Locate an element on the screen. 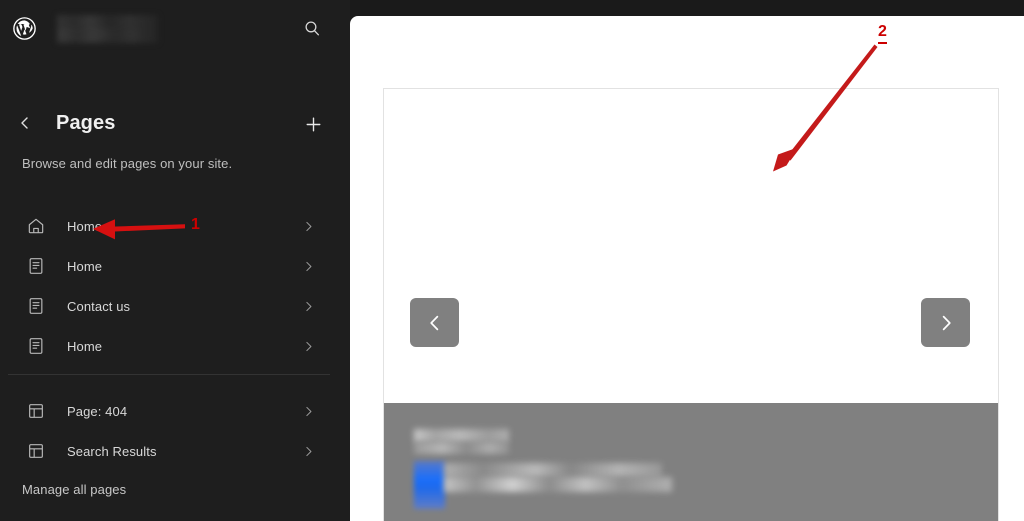  carousel-prev-button is located at coordinates (434, 322).